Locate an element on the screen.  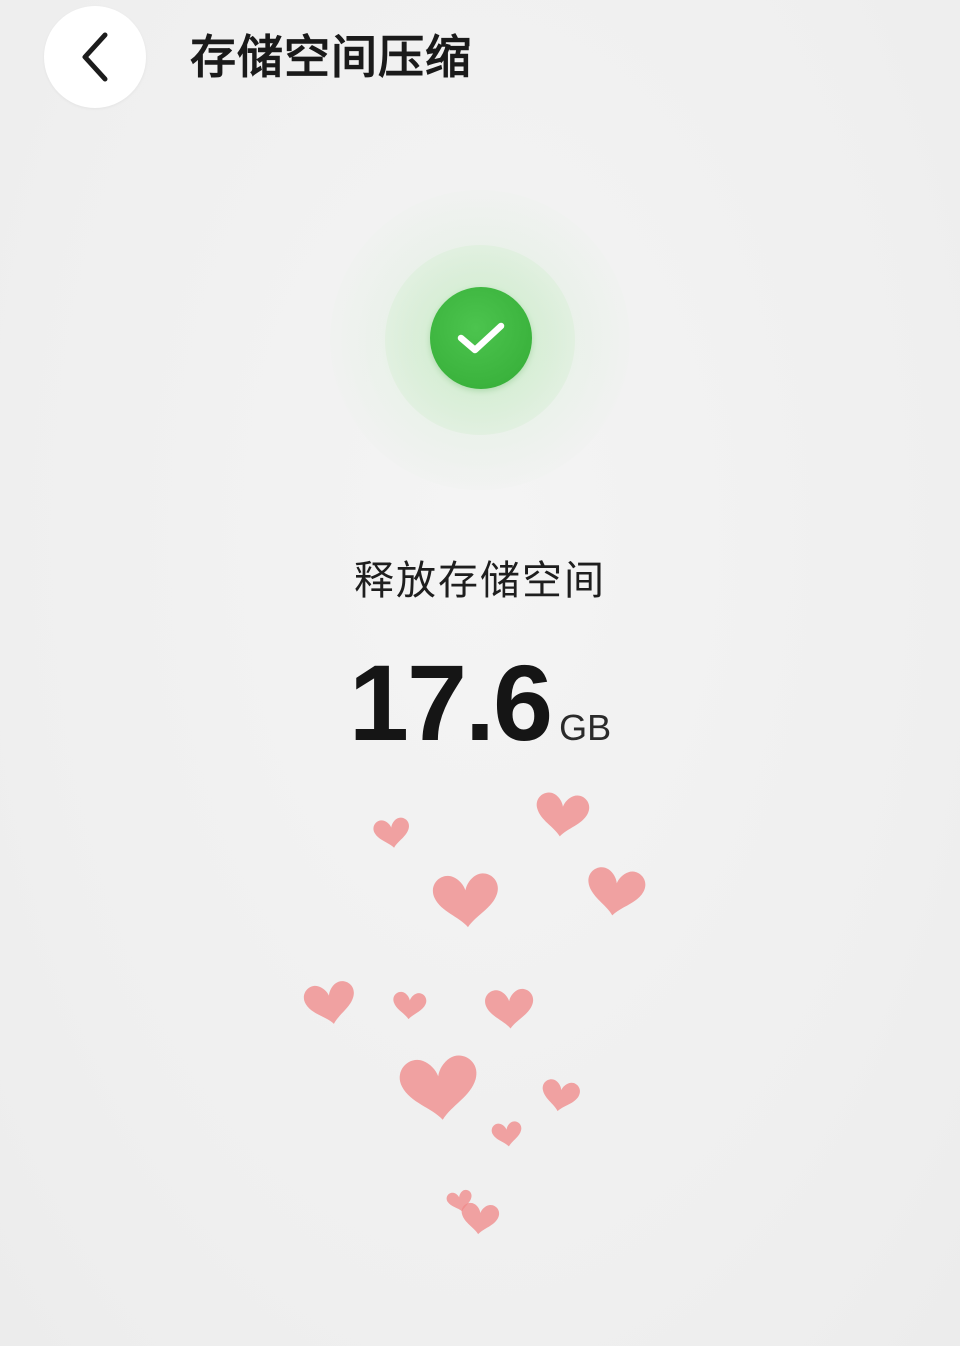
back-button is located at coordinates (95, 57).